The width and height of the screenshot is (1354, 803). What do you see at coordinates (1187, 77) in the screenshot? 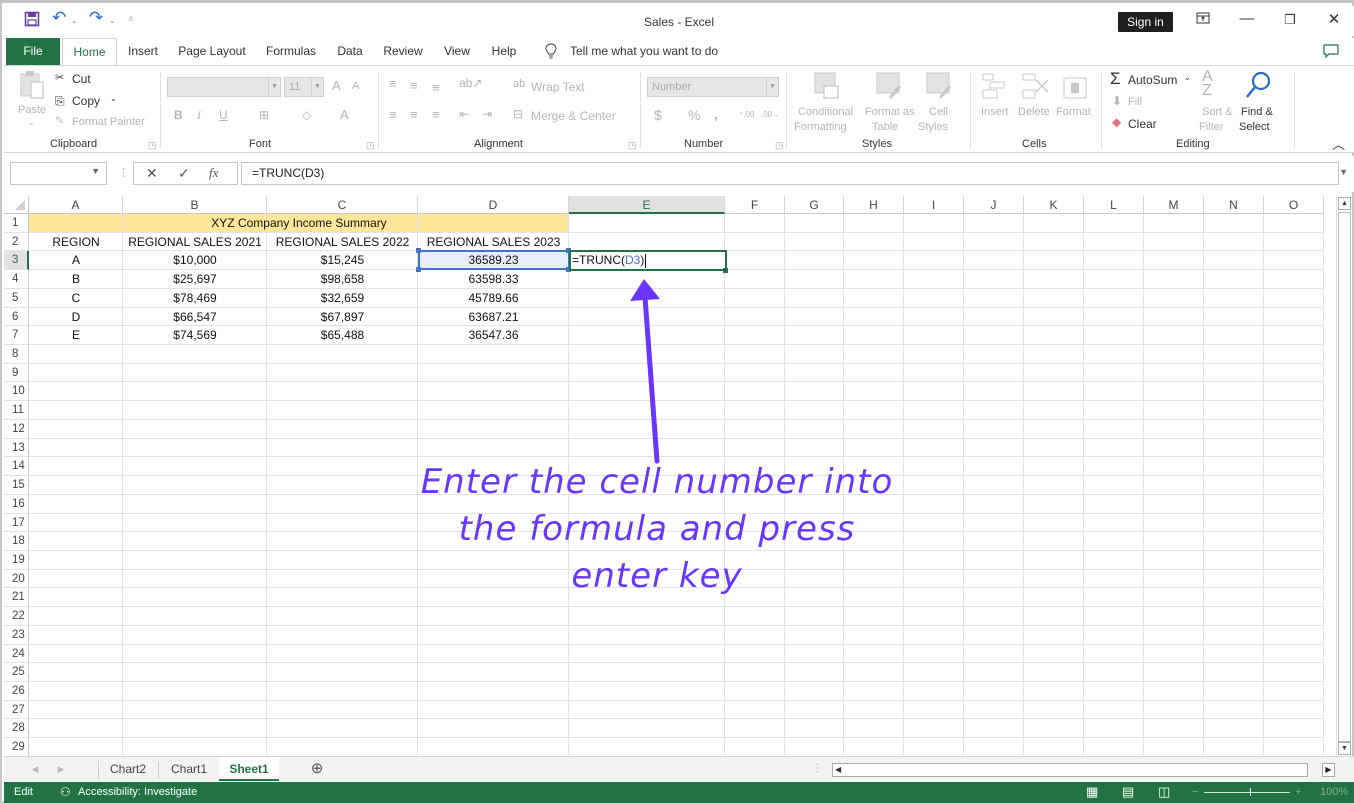
I see `autosum-dropdown-icon: ⌄` at bounding box center [1187, 77].